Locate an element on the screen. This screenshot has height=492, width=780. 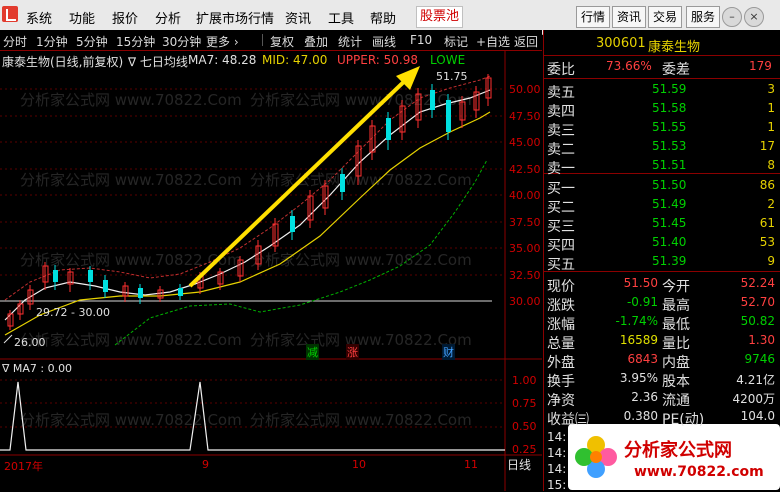
indicator-label: ∇ MA7 : 0.00 is located at coordinates (37, 368).